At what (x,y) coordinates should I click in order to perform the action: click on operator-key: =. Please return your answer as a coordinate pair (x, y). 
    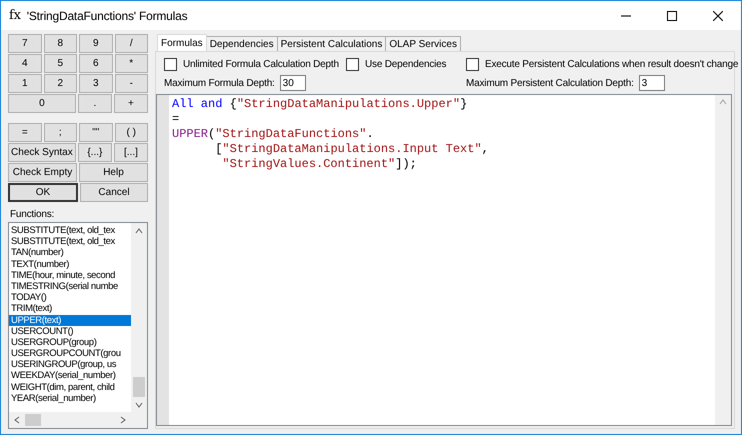
    Looking at the image, I should click on (25, 132).